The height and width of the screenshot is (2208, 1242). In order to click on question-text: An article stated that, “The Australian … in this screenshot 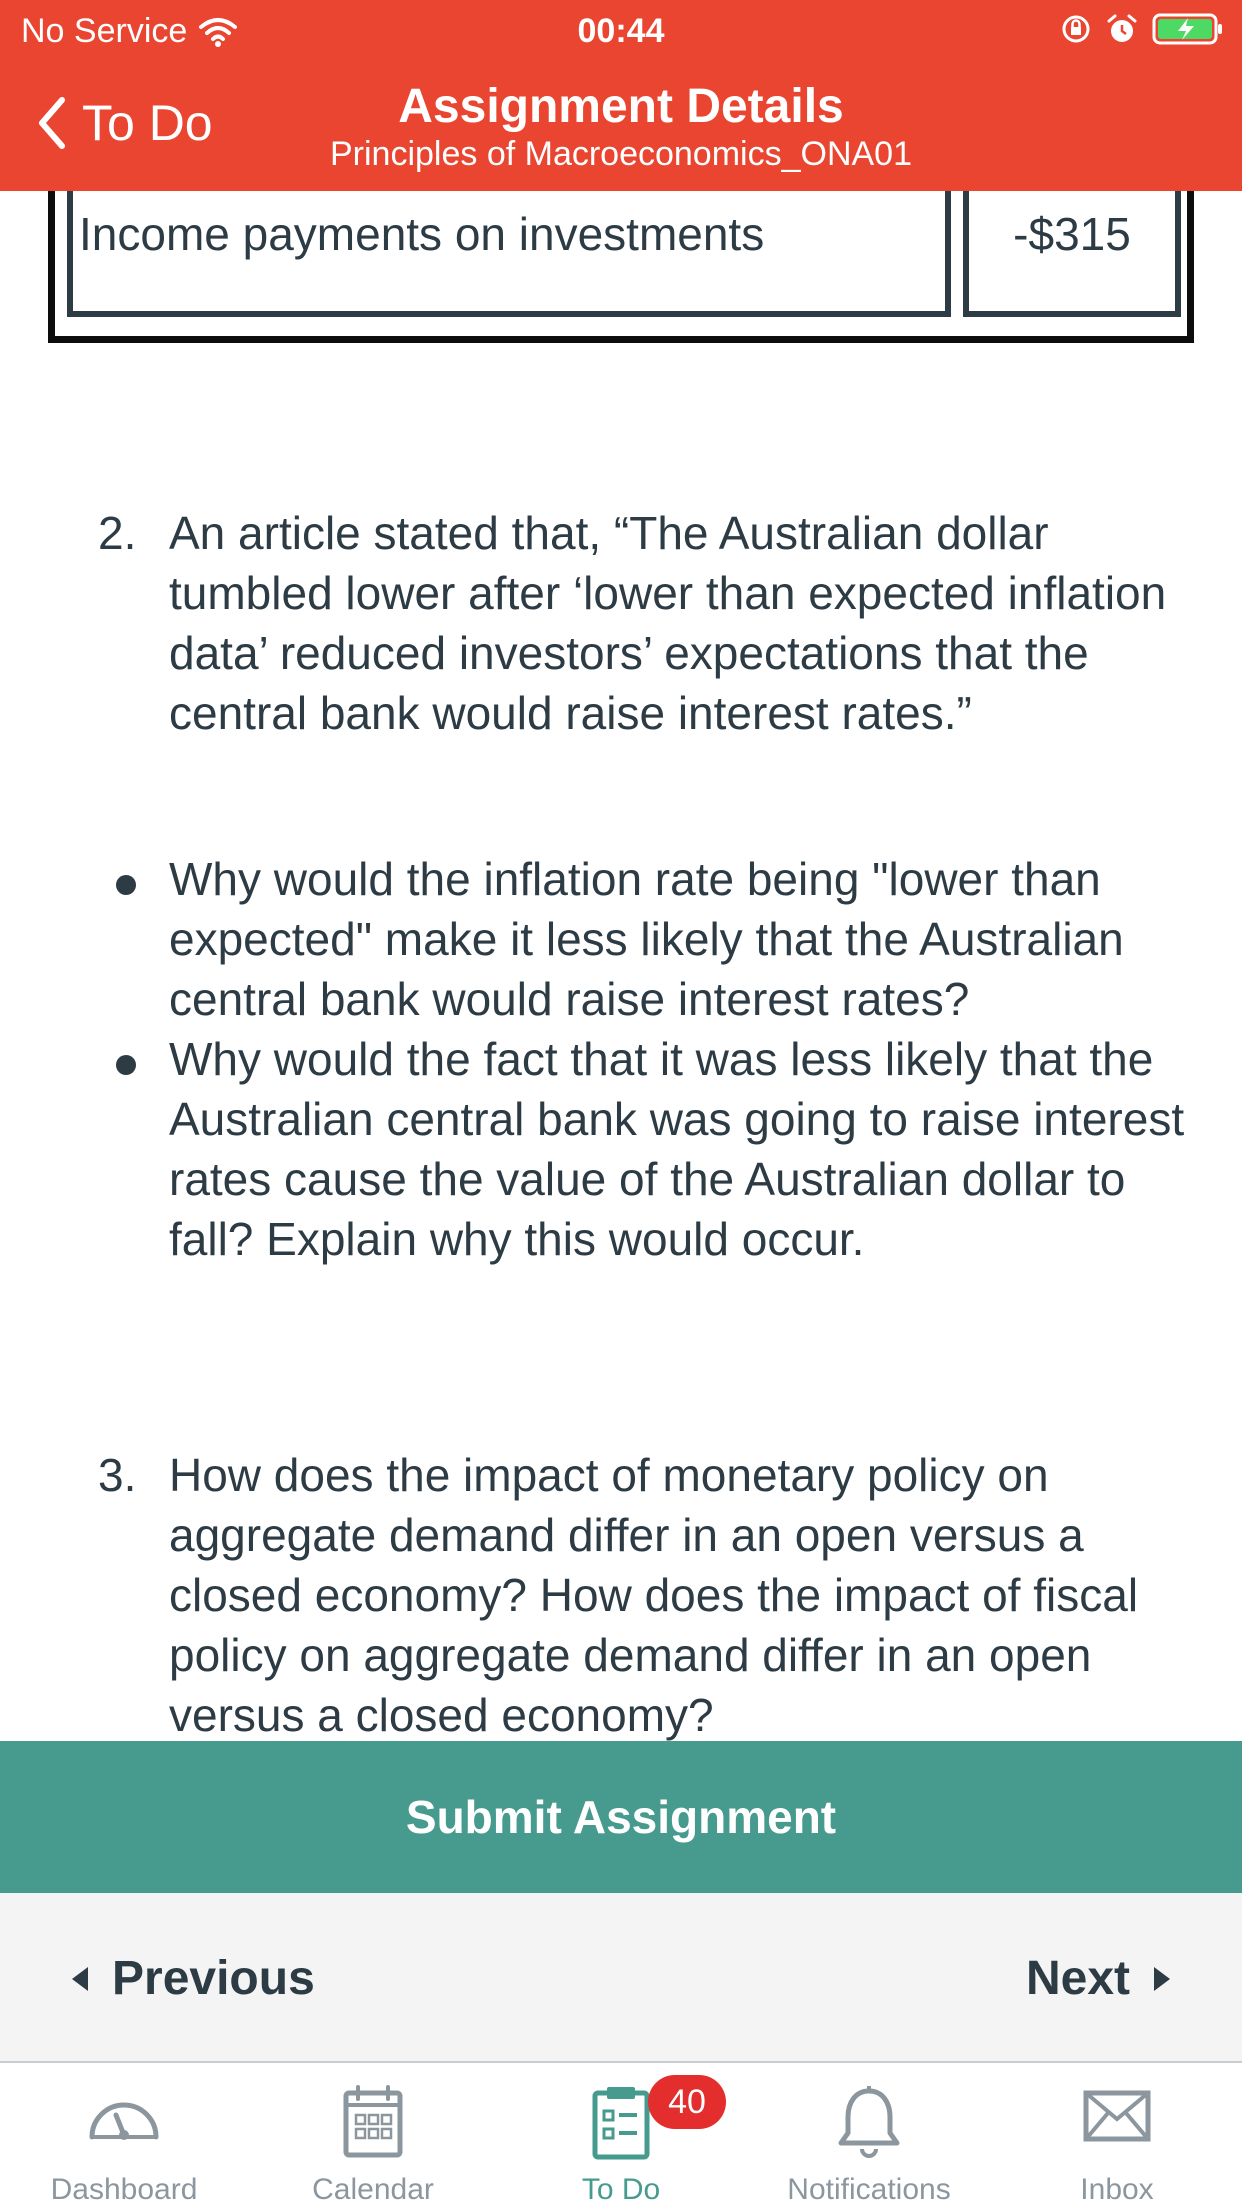, I will do `click(668, 623)`.